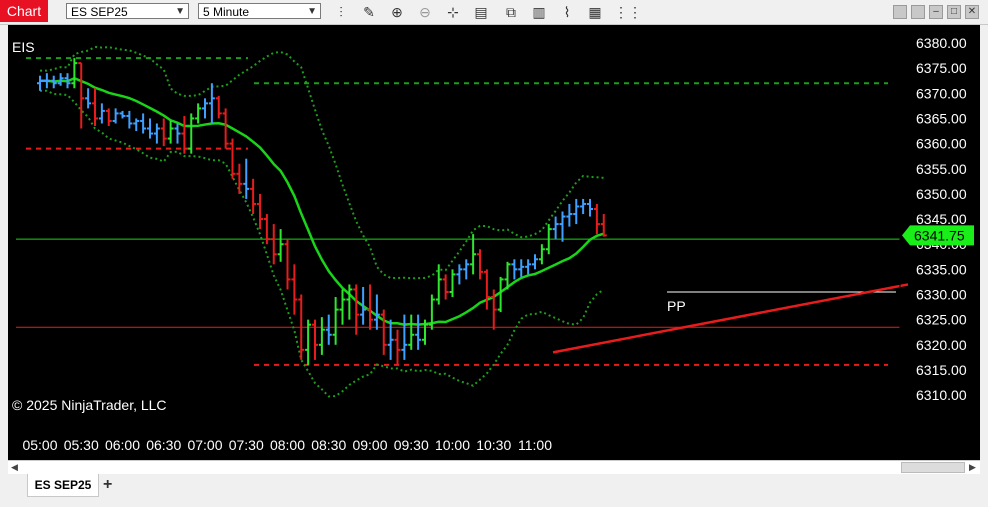  I want to click on last-price-label: 6341.75, so click(939, 235).